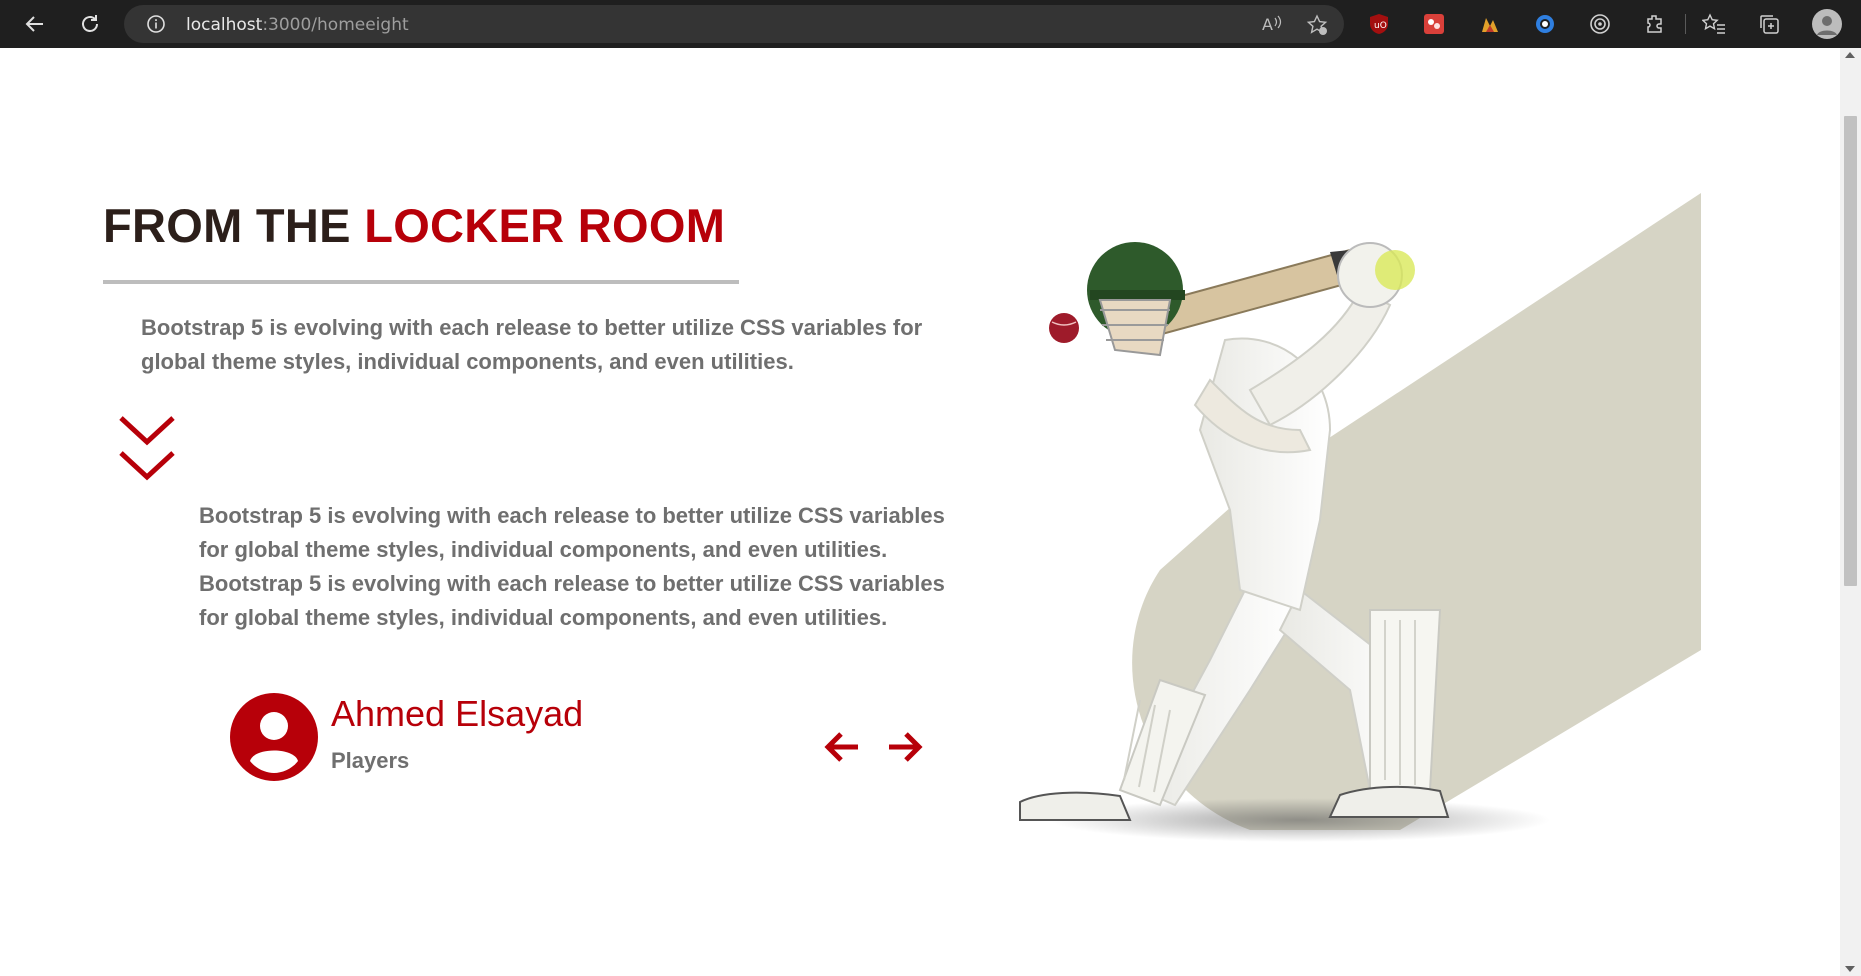 The width and height of the screenshot is (1861, 976). What do you see at coordinates (274, 737) in the screenshot?
I see `avatar-icon` at bounding box center [274, 737].